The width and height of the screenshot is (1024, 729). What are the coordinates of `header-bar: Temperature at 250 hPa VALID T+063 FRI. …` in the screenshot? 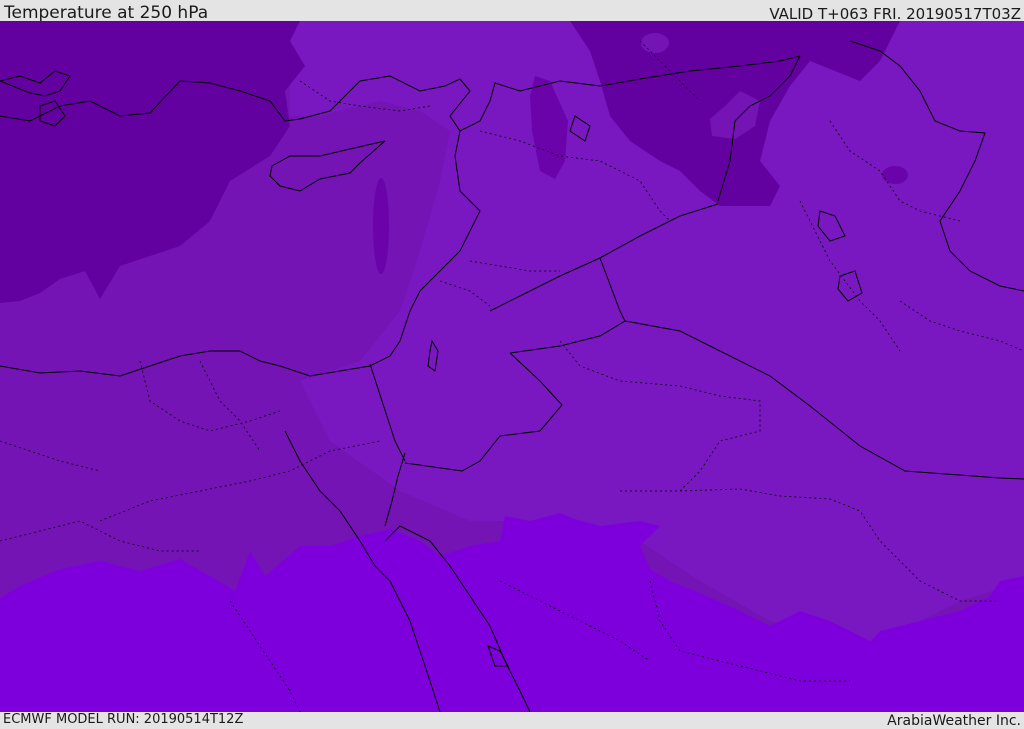 It's located at (512, 11).